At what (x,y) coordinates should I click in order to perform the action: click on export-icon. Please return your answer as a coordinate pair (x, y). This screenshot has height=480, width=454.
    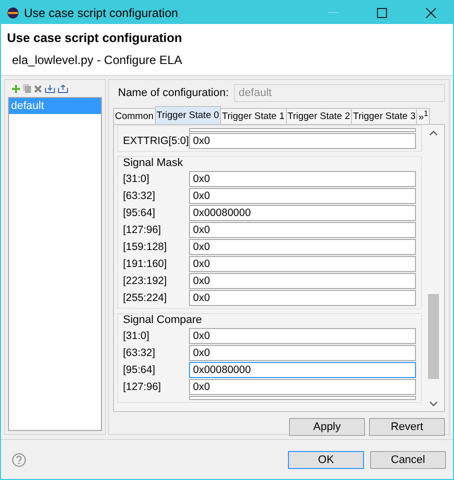
    Looking at the image, I should click on (63, 88).